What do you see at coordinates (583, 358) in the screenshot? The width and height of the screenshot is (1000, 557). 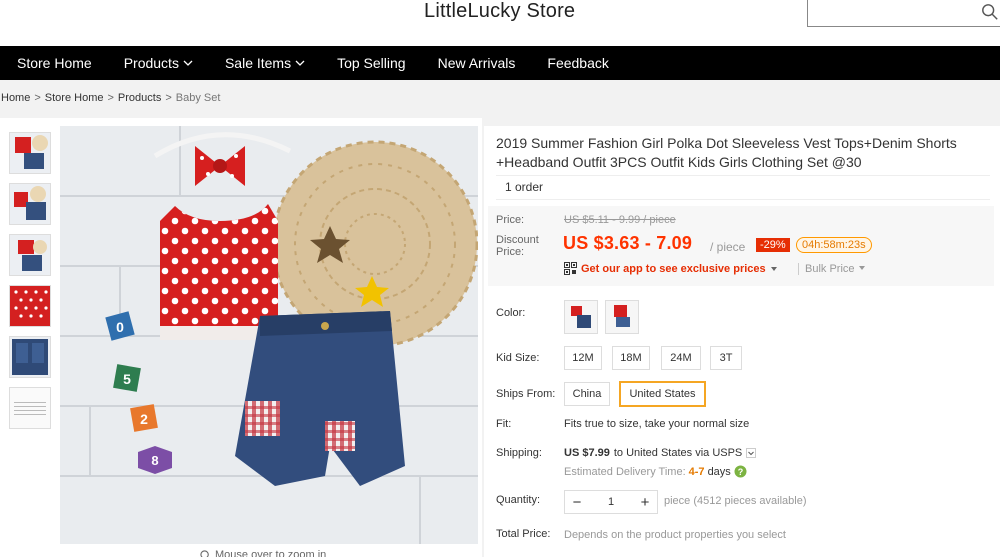 I see `size-option-12m: 12M` at bounding box center [583, 358].